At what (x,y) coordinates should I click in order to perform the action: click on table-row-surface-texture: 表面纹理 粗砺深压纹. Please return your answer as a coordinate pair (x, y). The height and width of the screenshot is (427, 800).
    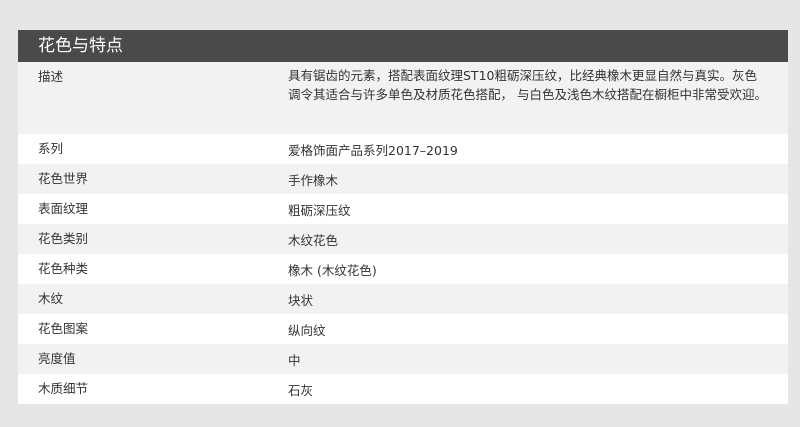
    Looking at the image, I should click on (403, 209).